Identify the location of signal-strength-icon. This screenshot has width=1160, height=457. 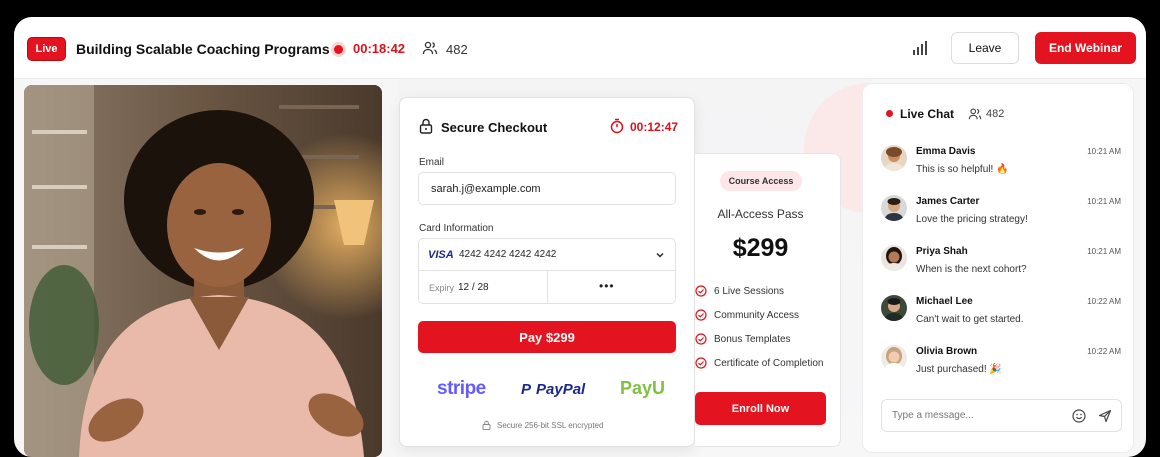
(920, 48).